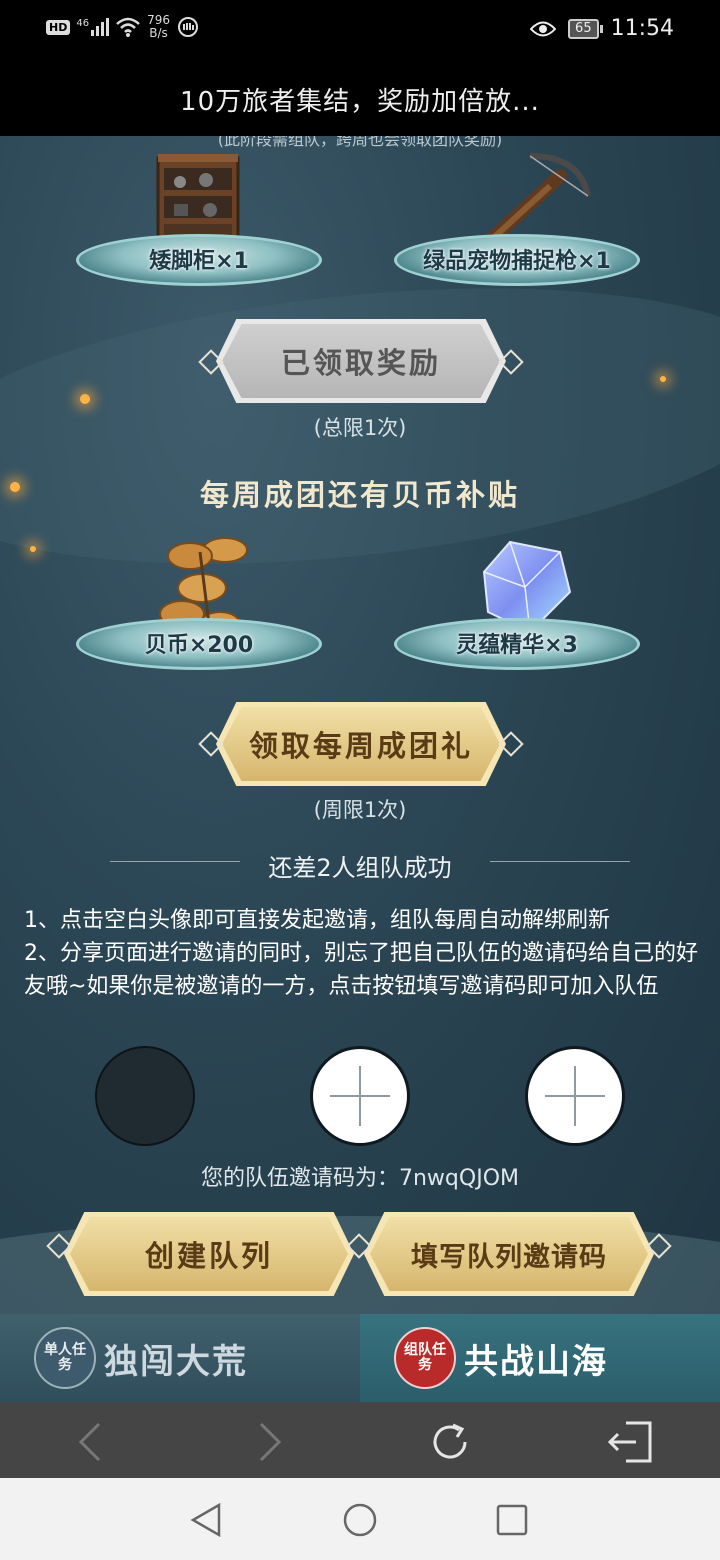 The height and width of the screenshot is (1560, 720). Describe the element at coordinates (359, 495) in the screenshot. I see `weekly-subsidy-title: 每周成团还有贝币补贴` at that location.